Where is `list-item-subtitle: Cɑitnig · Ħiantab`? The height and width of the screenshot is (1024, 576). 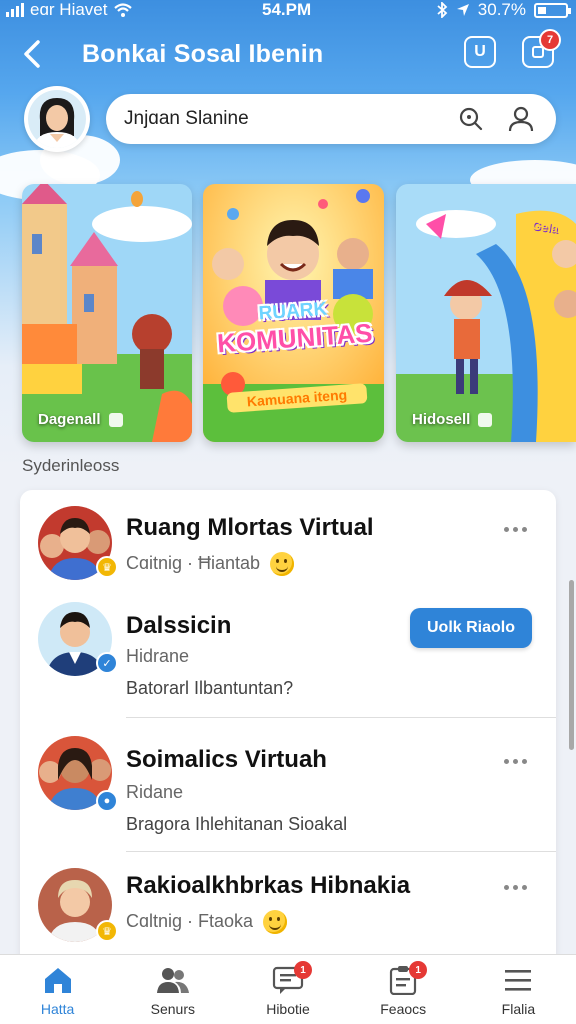
list-item-subtitle: Cɑitnig · Ħiantab is located at coordinates (210, 564).